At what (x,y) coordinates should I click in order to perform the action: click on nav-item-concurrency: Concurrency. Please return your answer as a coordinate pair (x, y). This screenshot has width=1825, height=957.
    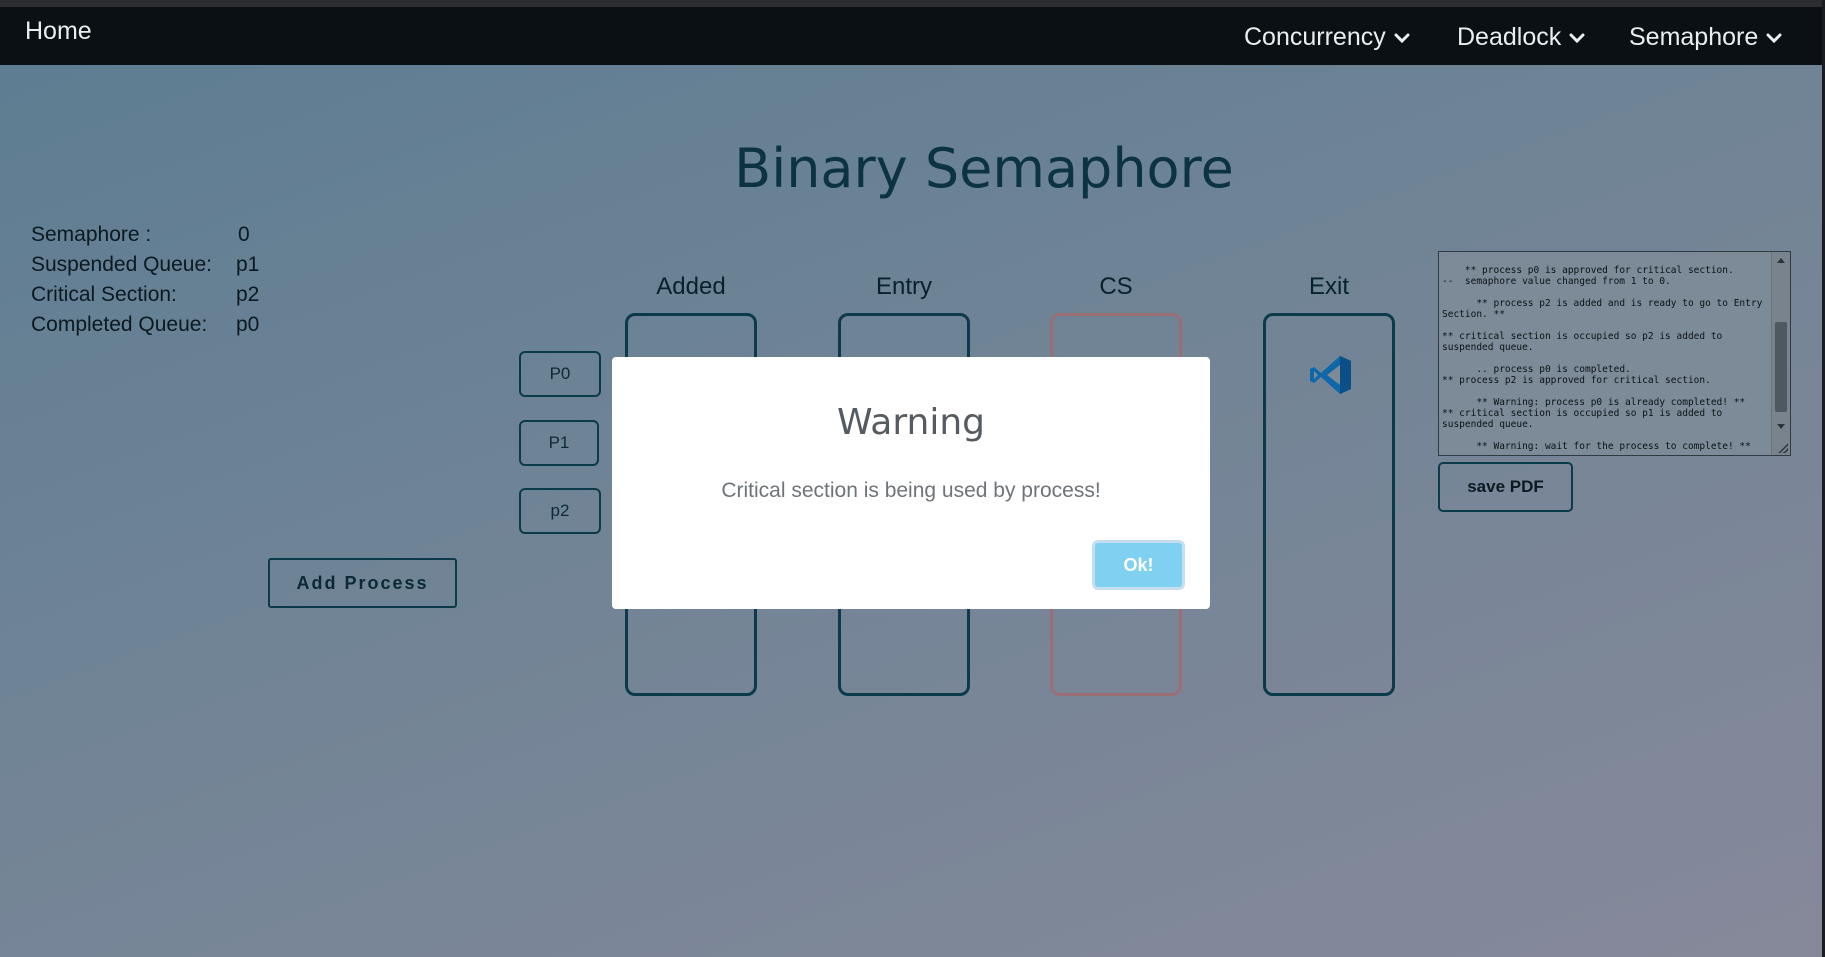
    Looking at the image, I should click on (1327, 37).